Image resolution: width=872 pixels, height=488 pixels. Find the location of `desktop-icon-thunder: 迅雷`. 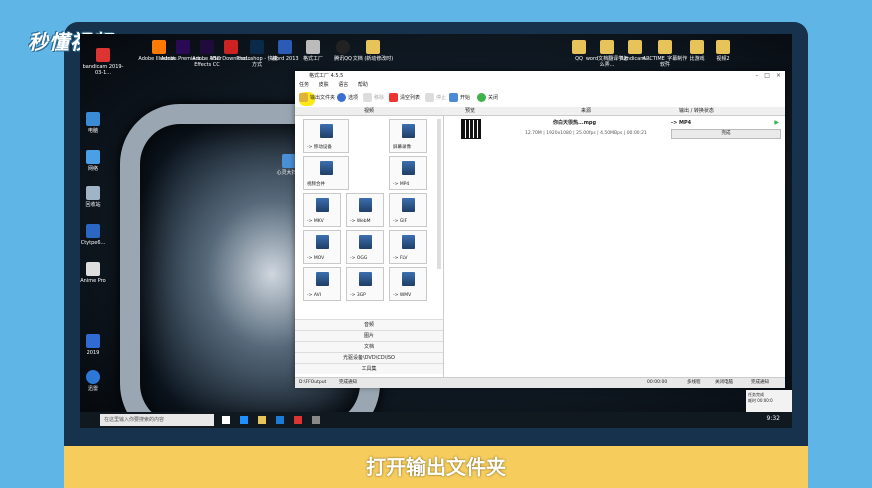

desktop-icon-thunder: 迅雷 is located at coordinates (98, 381).